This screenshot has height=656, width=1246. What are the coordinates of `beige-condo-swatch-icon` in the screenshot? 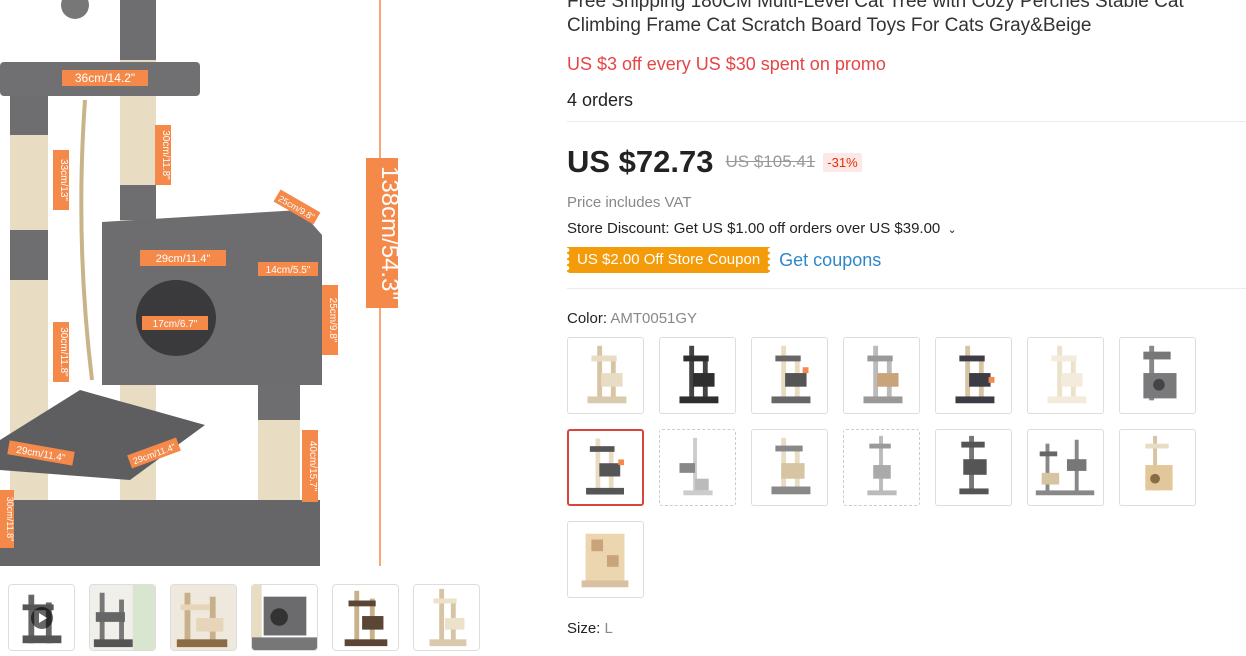 It's located at (1159, 463).